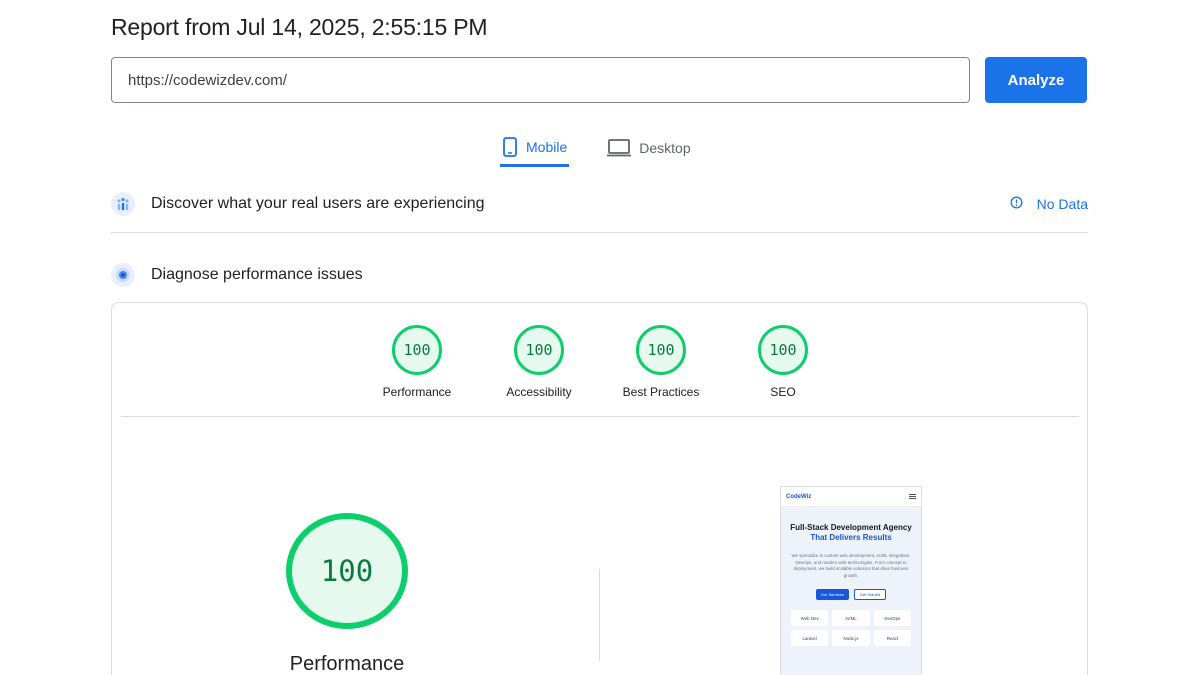 This screenshot has height=675, width=1200. Describe the element at coordinates (599, 275) in the screenshot. I see `diagnose-section: Diagnose performance issues` at that location.